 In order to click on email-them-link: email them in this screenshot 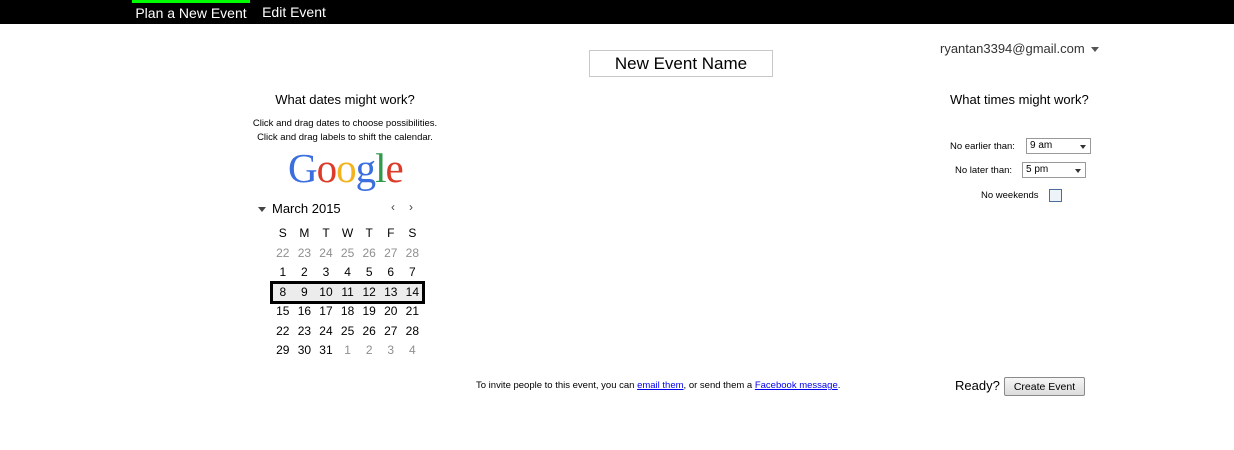, I will do `click(660, 385)`.